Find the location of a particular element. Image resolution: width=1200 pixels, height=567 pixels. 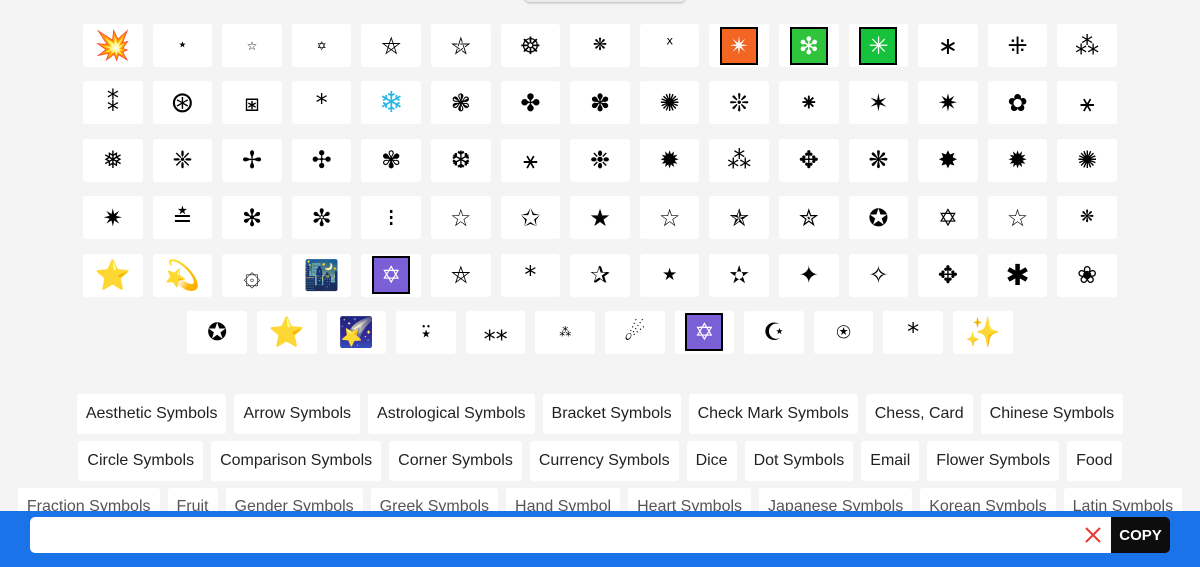

symbol-tile: ✫ is located at coordinates (739, 275).